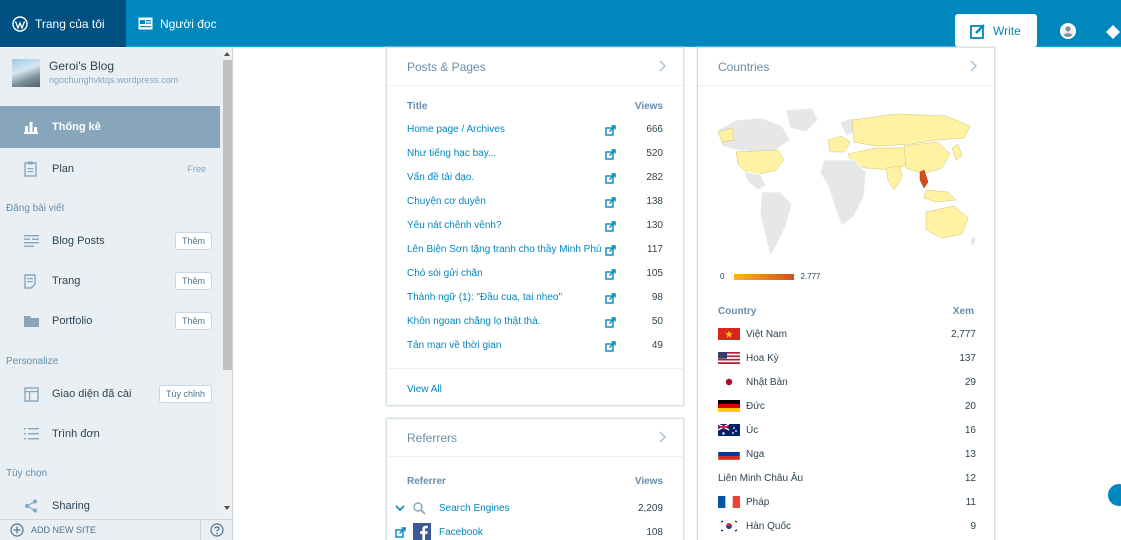 The width and height of the screenshot is (1121, 540). I want to click on sidebar-item-themes: Giao diện đã cài Tùy chỉnh, so click(110, 394).